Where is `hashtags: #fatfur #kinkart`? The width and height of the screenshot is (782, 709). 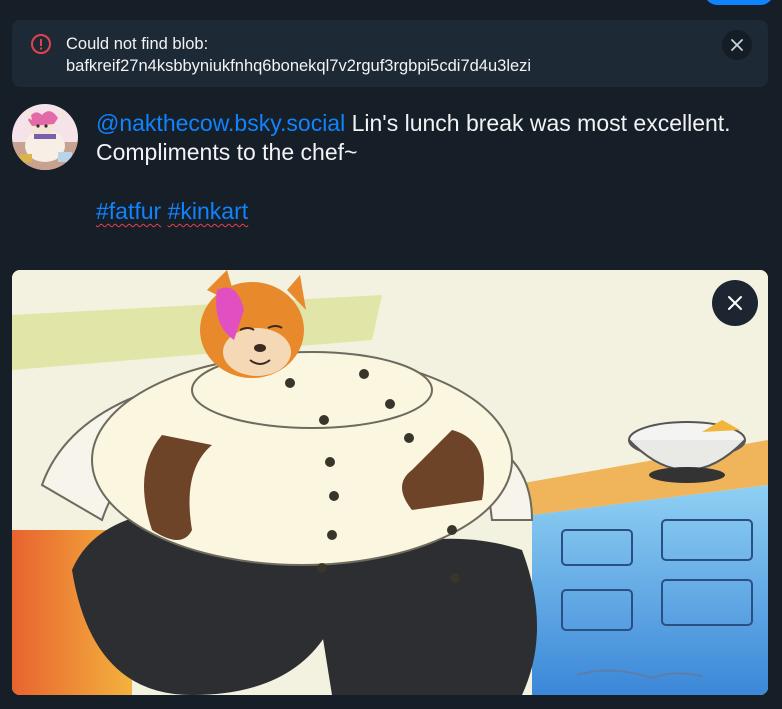
hashtags: #fatfur #kinkart is located at coordinates (426, 211).